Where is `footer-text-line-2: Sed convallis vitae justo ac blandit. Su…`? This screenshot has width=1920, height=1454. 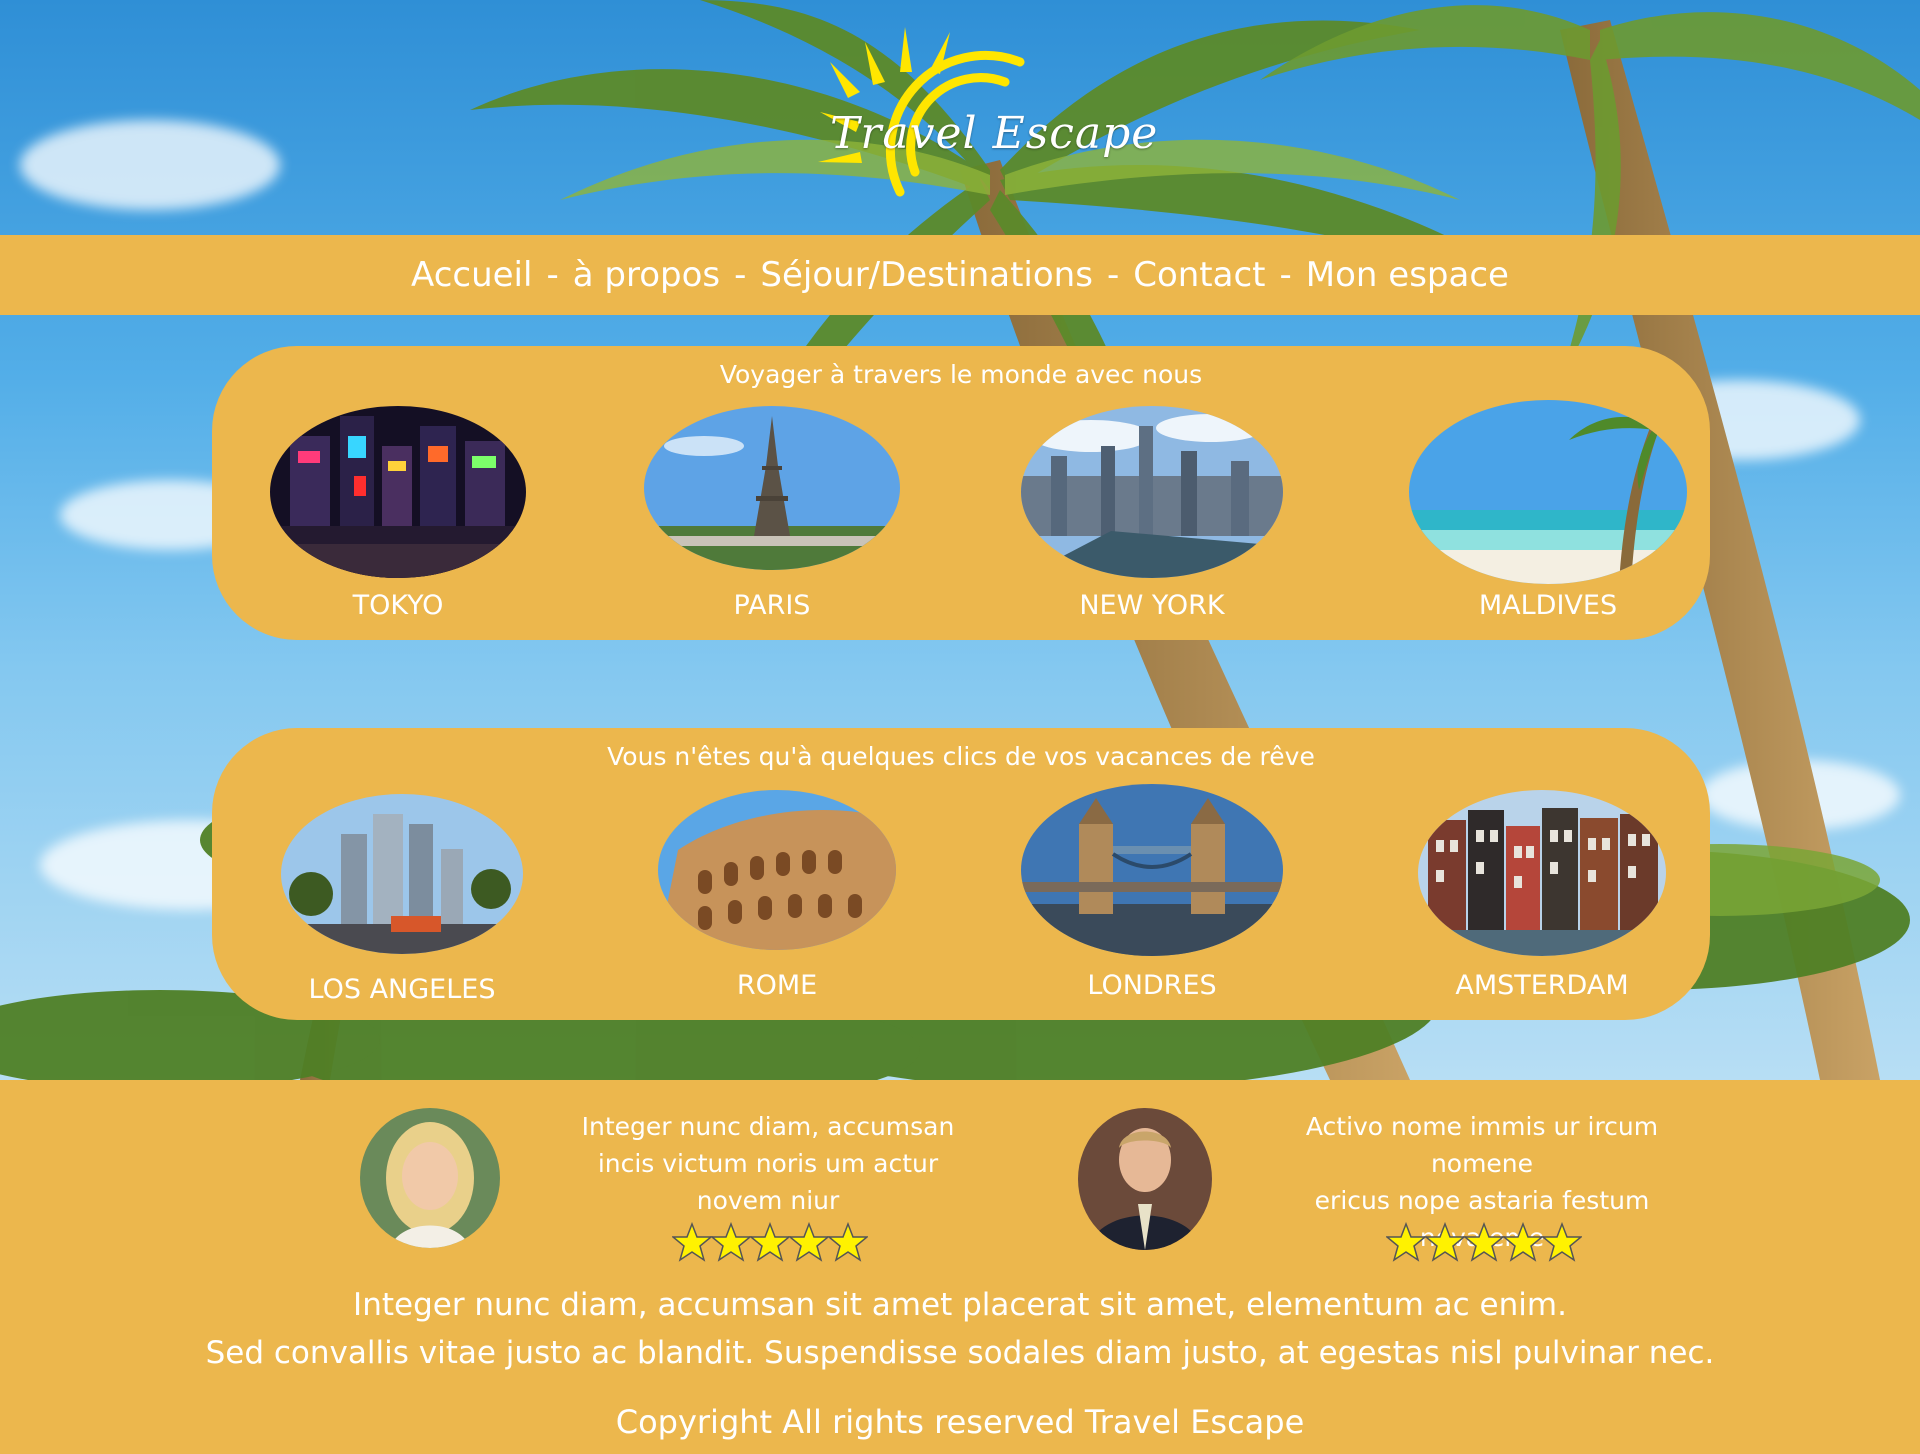
footer-text-line-2: Sed convallis vitae justo ac blandit. Su… is located at coordinates (960, 1353).